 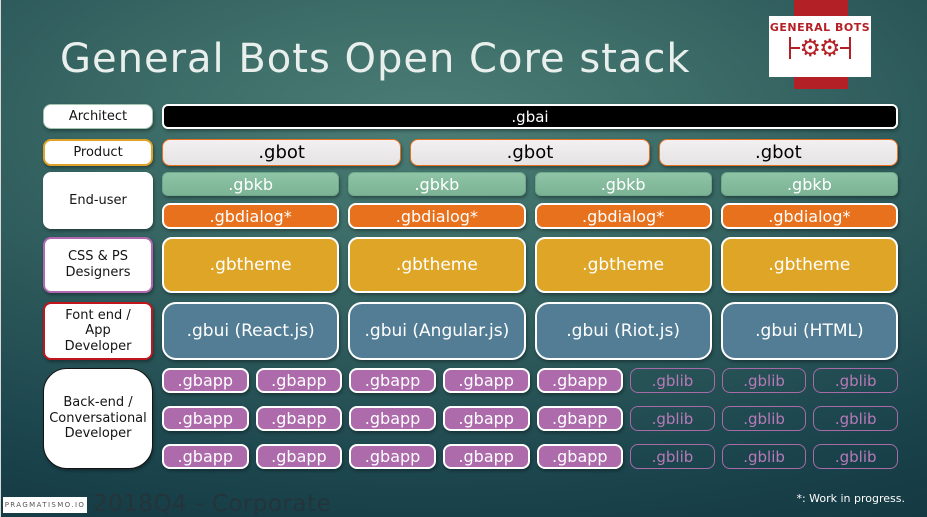 What do you see at coordinates (98, 152) in the screenshot?
I see `label-product: Product` at bounding box center [98, 152].